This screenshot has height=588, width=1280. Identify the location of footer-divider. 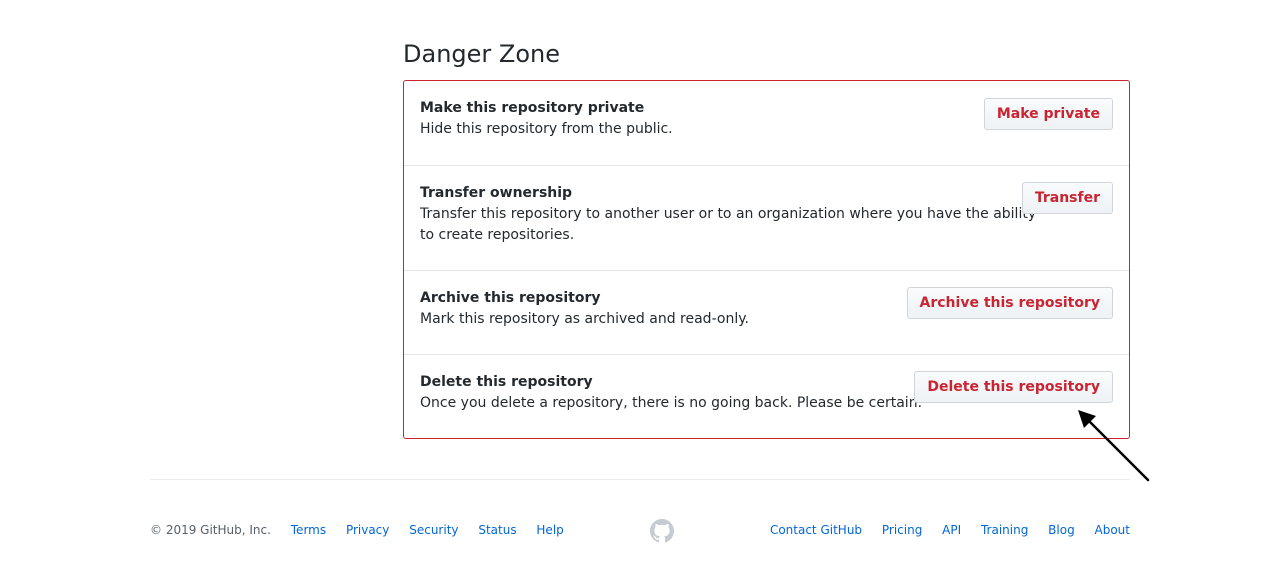
(640, 479).